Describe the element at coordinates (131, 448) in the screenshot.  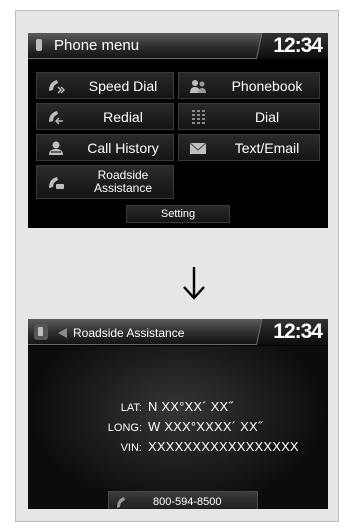
I see `vin-label: VIN:` at that location.